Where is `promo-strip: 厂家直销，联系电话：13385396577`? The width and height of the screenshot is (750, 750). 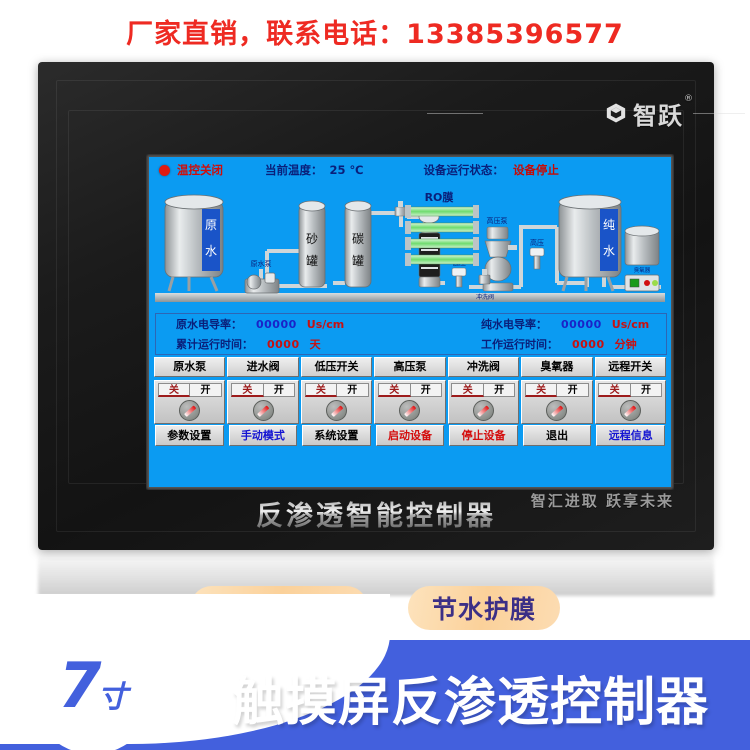
promo-strip: 厂家直销，联系电话：13385396577 is located at coordinates (375, 31).